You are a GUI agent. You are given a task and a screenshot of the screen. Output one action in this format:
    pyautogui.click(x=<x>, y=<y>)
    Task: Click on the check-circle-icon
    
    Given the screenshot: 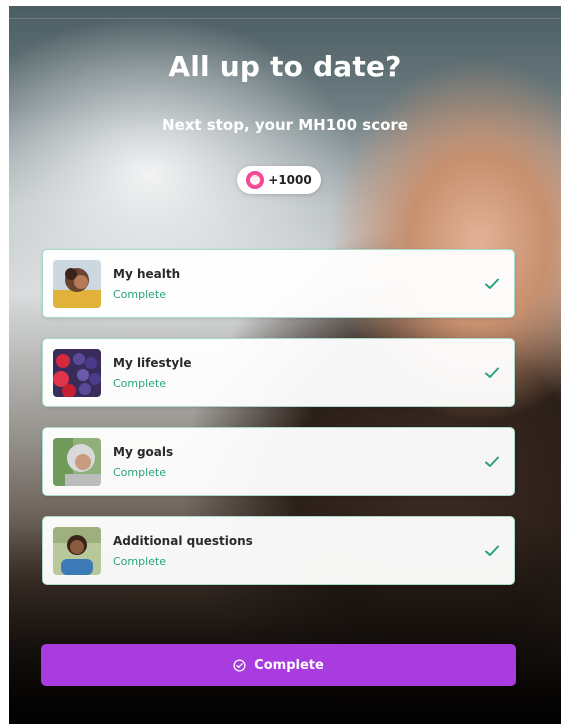 What is the action you would take?
    pyautogui.click(x=239, y=665)
    